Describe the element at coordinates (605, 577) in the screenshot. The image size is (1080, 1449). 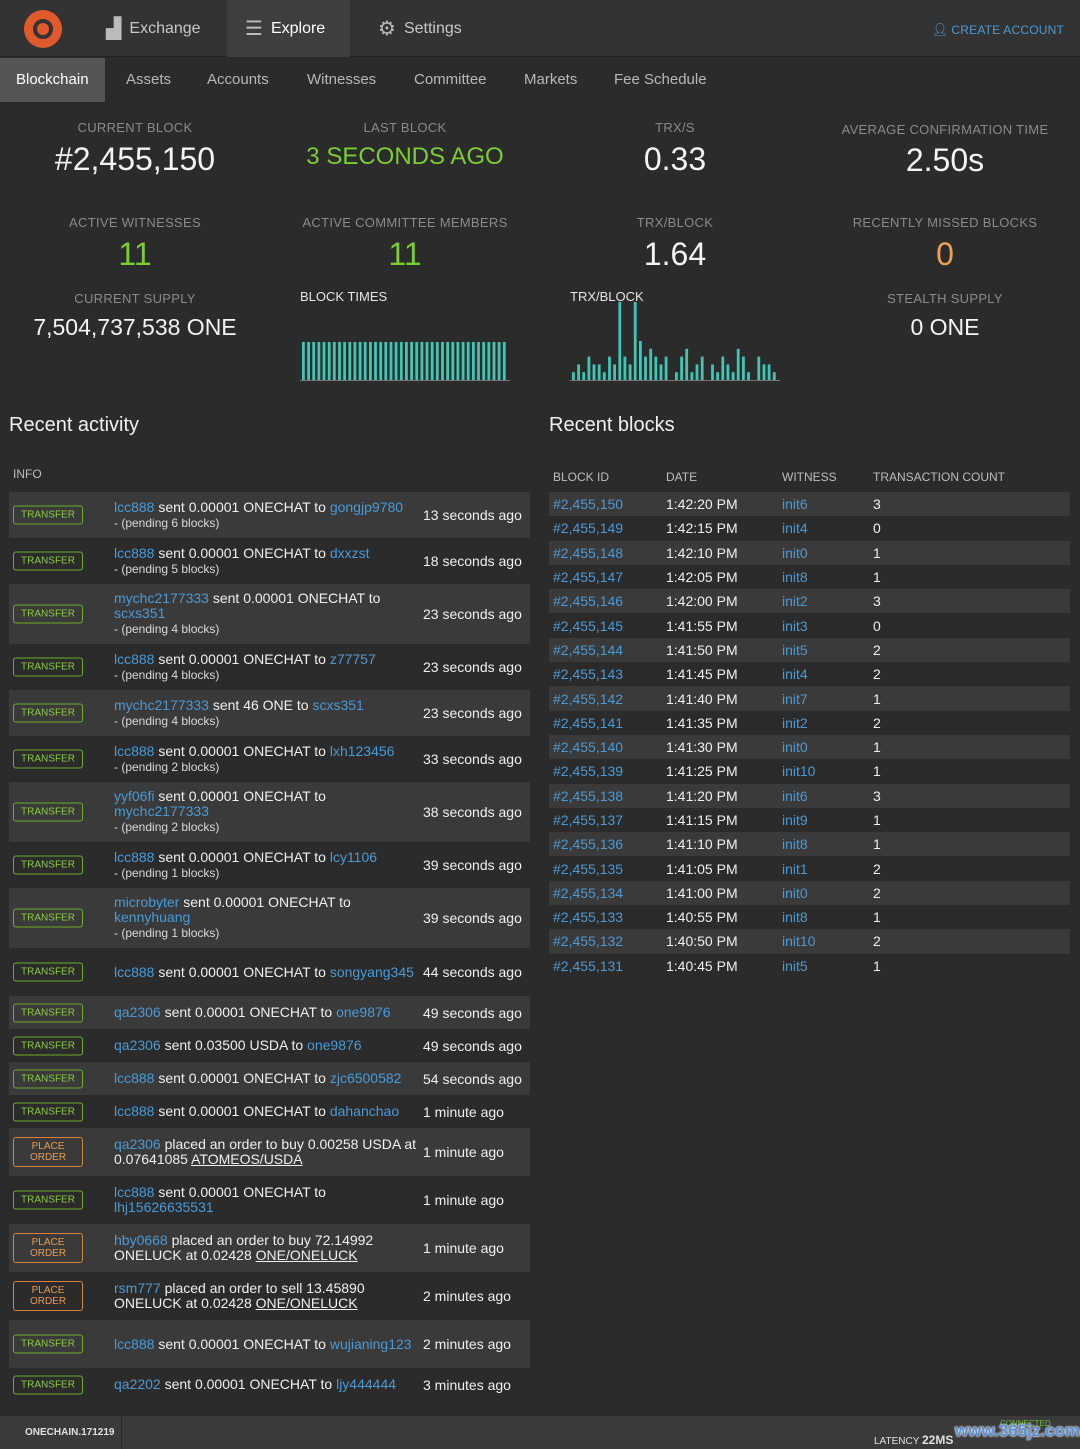
I see `block-id-link: #2,455,147` at that location.